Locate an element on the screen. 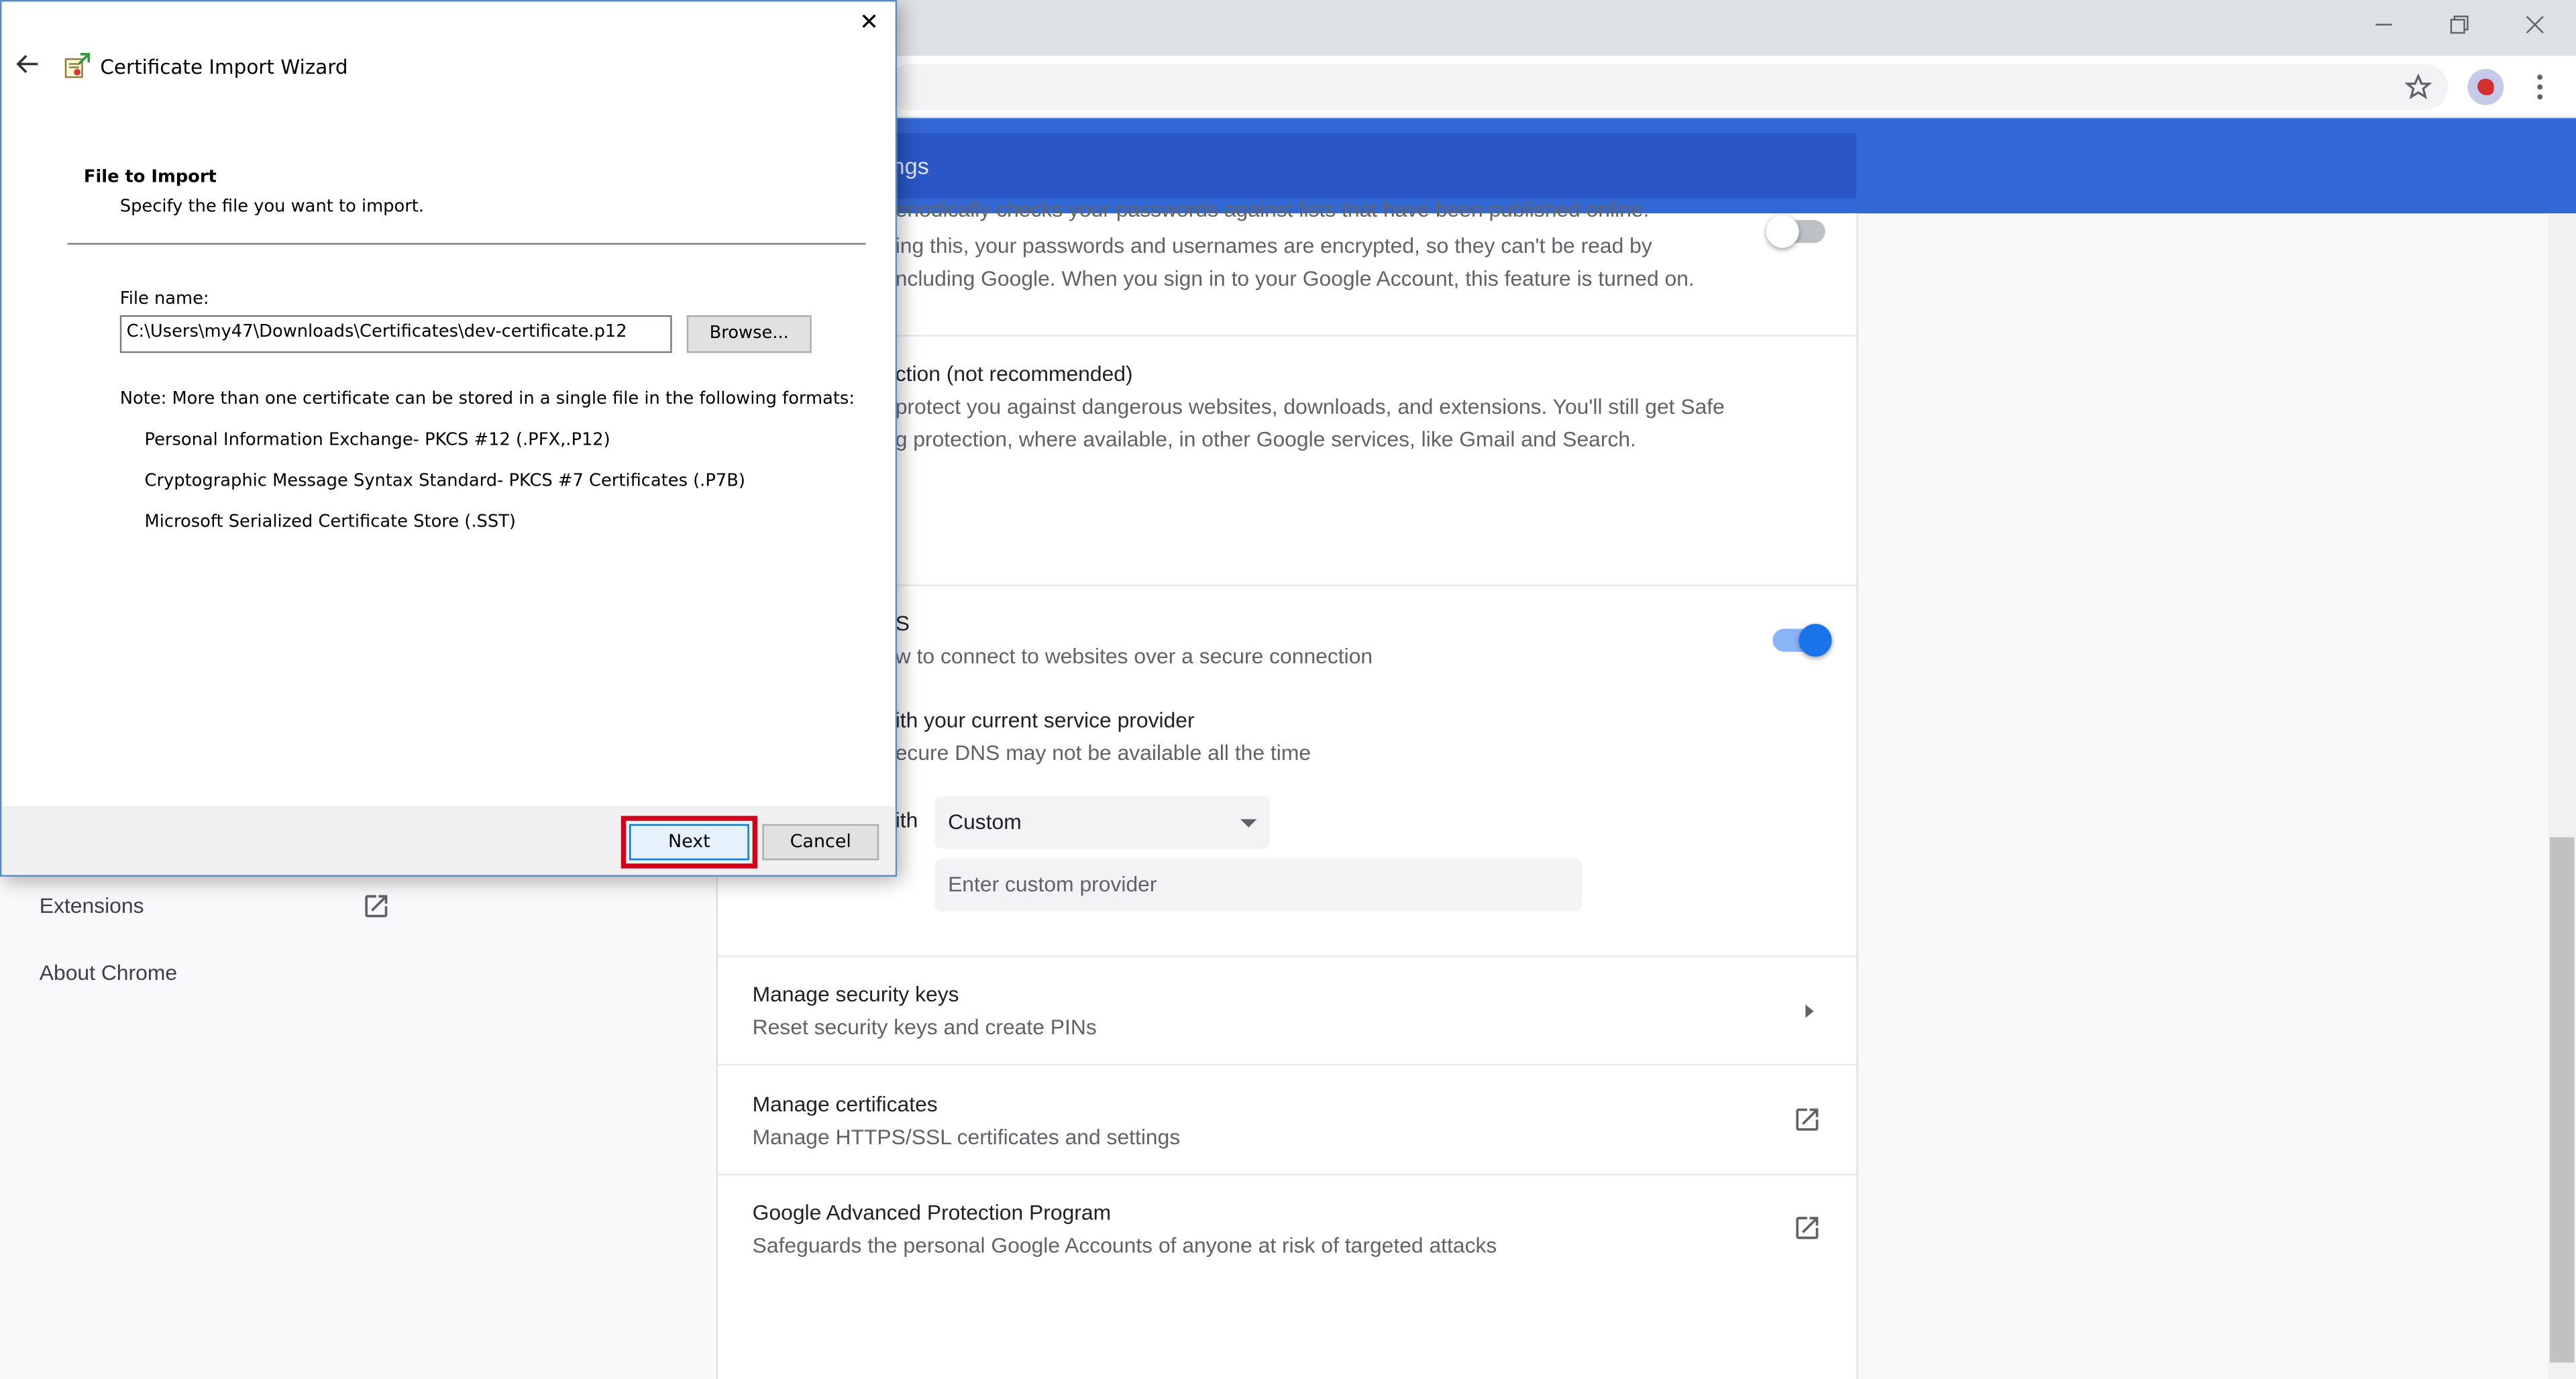 This screenshot has width=2576, height=1379. custom-provider-placeholder: Enter custom provider is located at coordinates (1052, 884).